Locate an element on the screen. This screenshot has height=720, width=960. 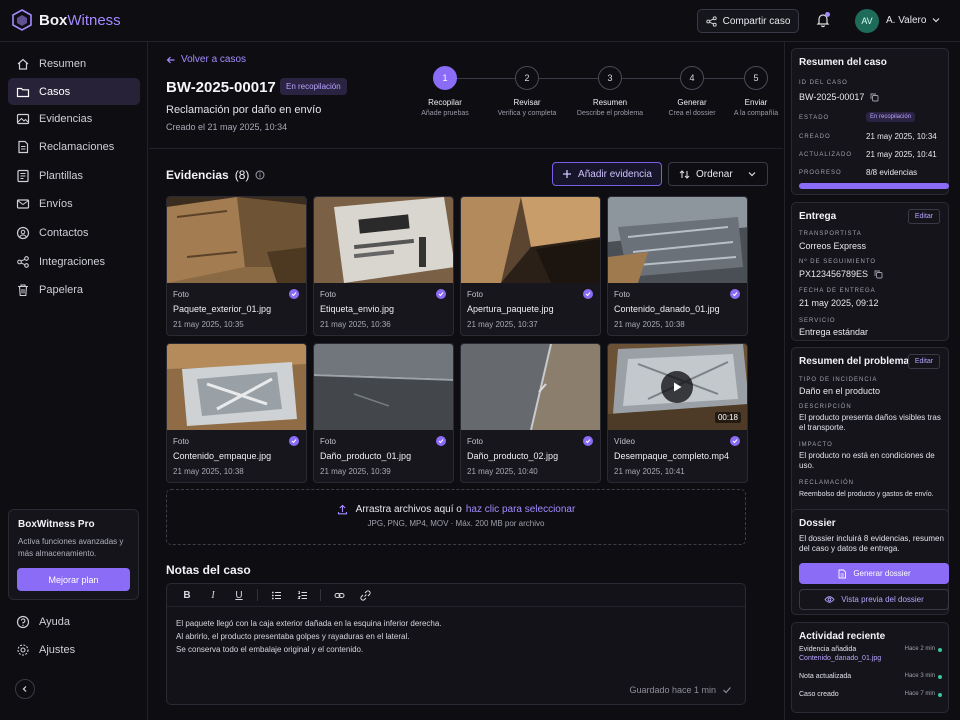
evidence-thumbnail: 00:18 is located at coordinates (677, 387).